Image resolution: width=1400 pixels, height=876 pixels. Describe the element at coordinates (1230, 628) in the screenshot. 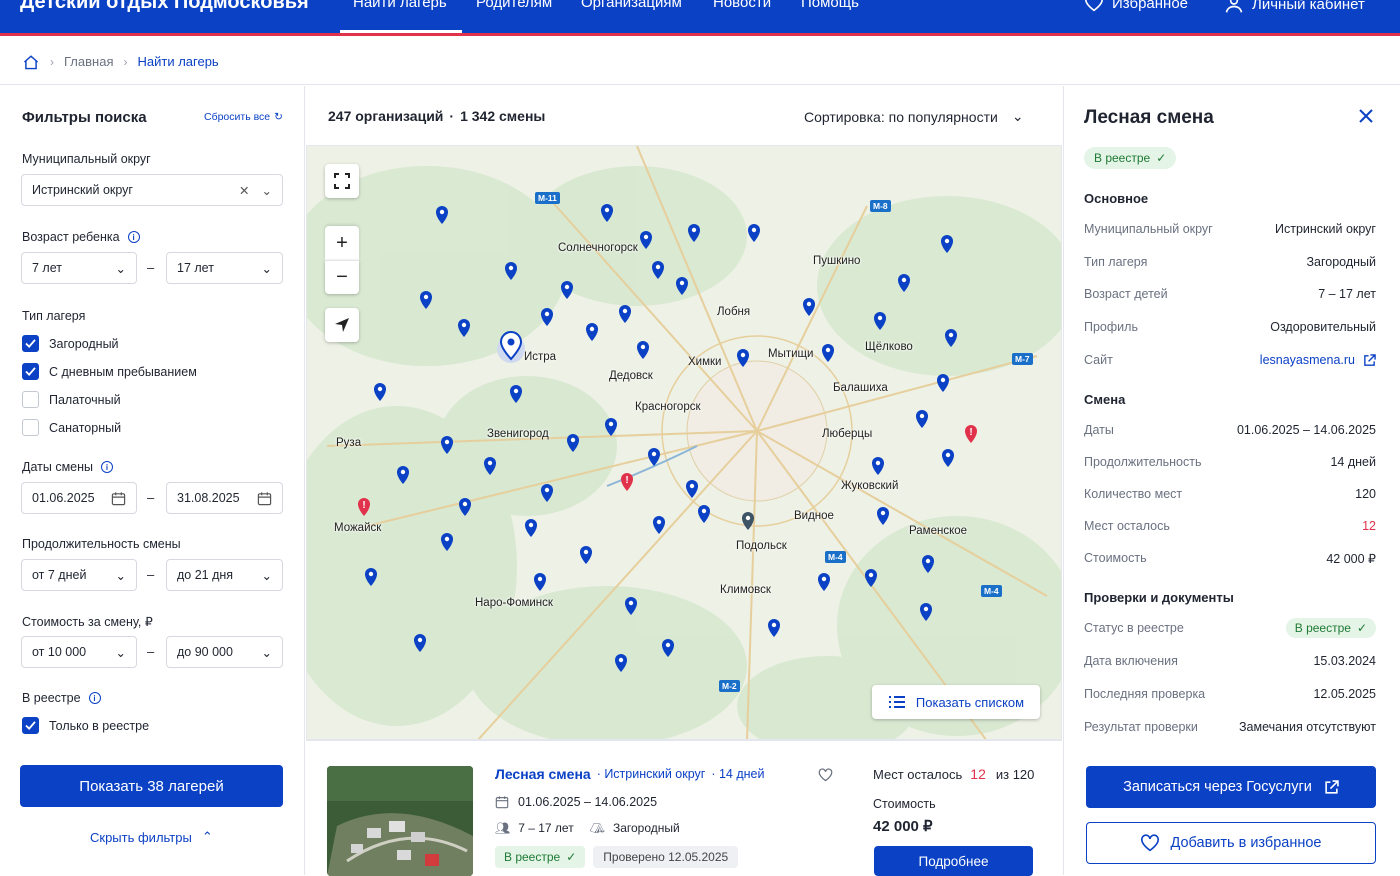

I see `detail-row-status: Статус в реестре В реестре✓` at that location.